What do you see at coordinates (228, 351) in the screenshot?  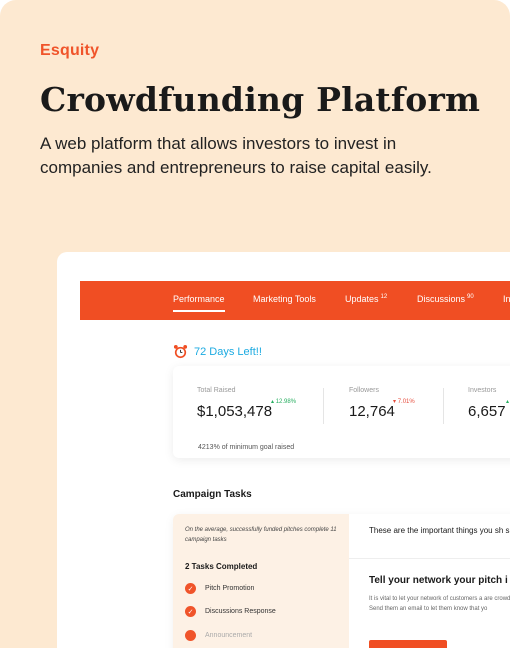 I see `countdown-text: 72 Days Left!!` at bounding box center [228, 351].